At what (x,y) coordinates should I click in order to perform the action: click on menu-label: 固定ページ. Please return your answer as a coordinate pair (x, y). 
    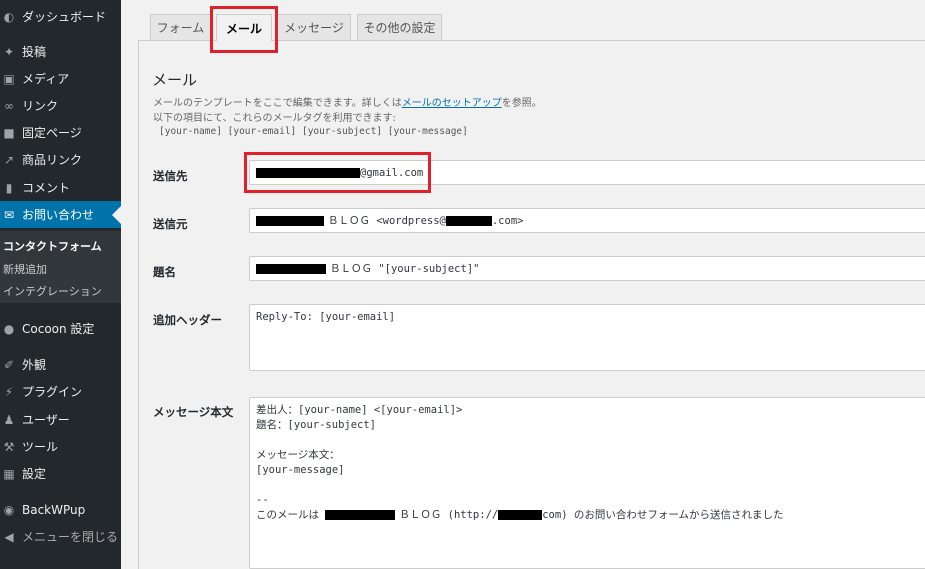
    Looking at the image, I should click on (52, 133).